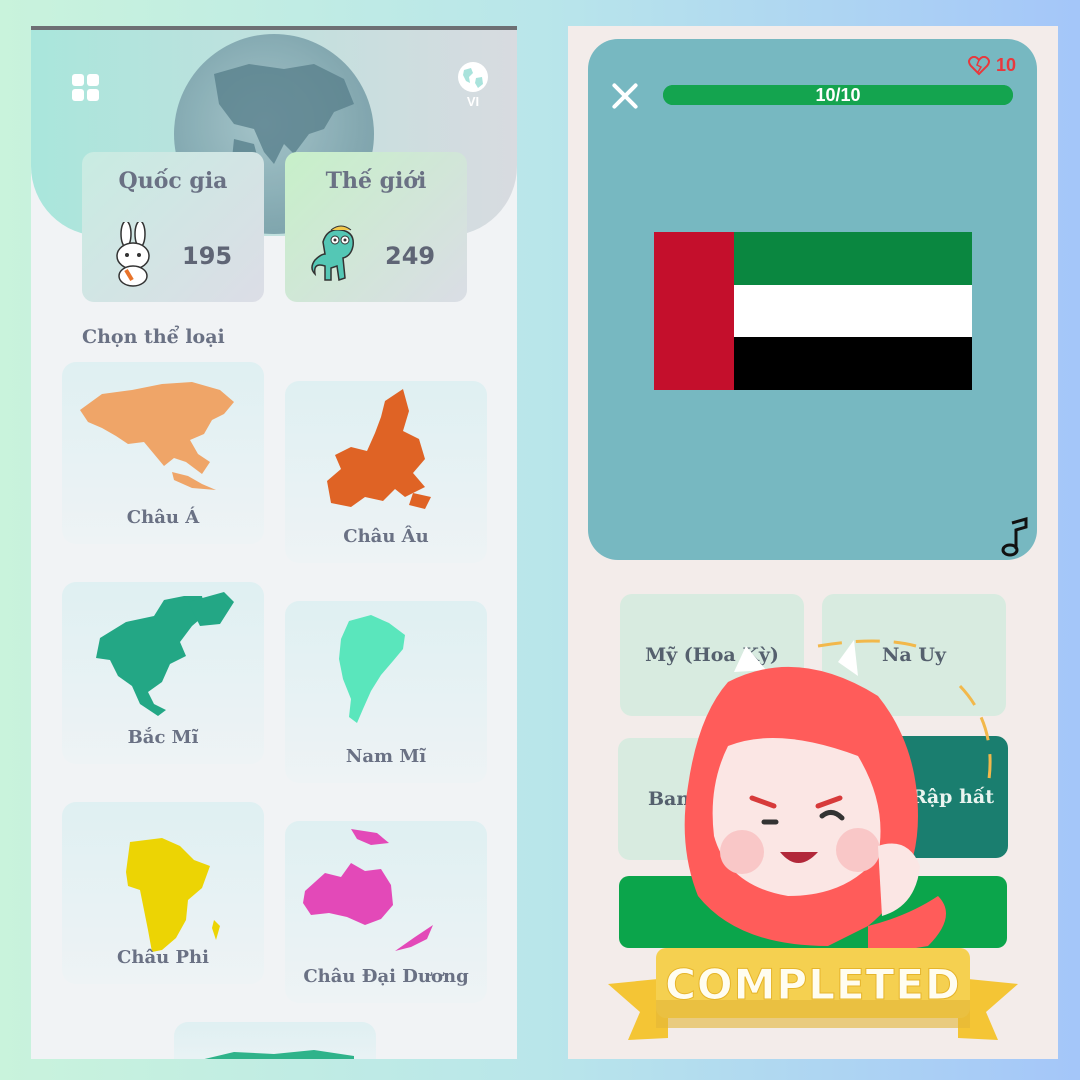 This screenshot has width=1080, height=1080. Describe the element at coordinates (133, 254) in the screenshot. I see `rabbit-mascot-icon` at that location.